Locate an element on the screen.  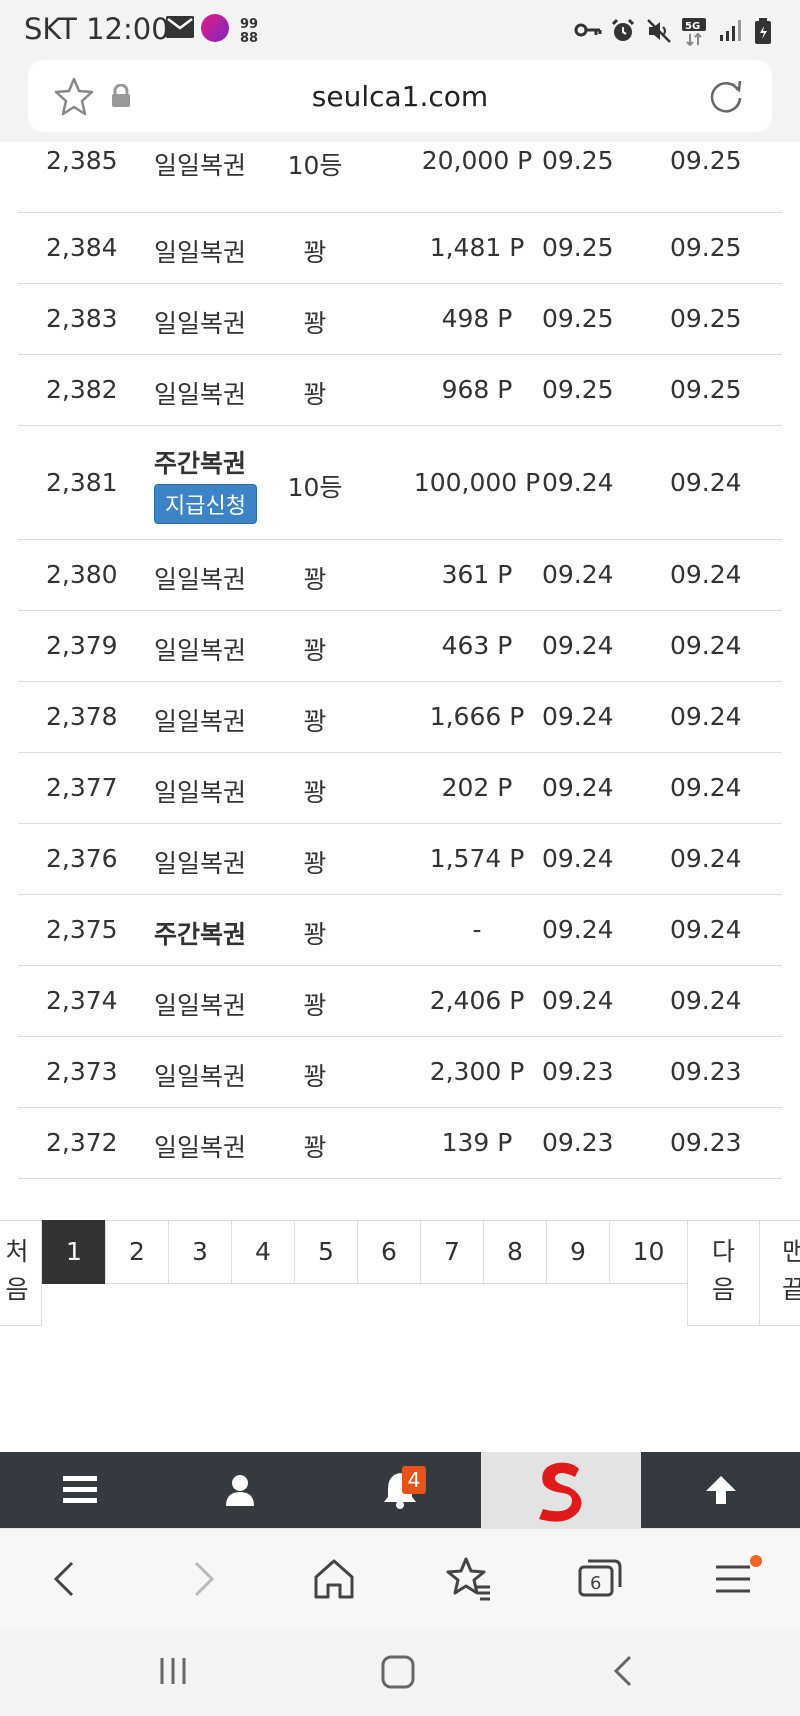
tabs-button: 6 is located at coordinates (600, 1579).